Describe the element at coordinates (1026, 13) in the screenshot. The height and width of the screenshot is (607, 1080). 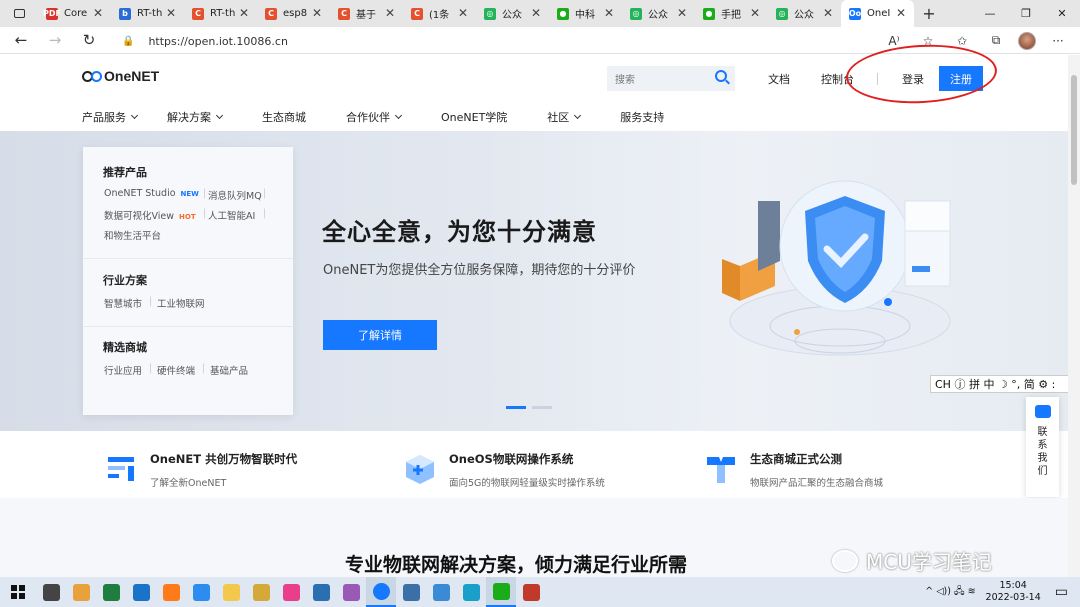
I see `maximize-button: ❐` at that location.